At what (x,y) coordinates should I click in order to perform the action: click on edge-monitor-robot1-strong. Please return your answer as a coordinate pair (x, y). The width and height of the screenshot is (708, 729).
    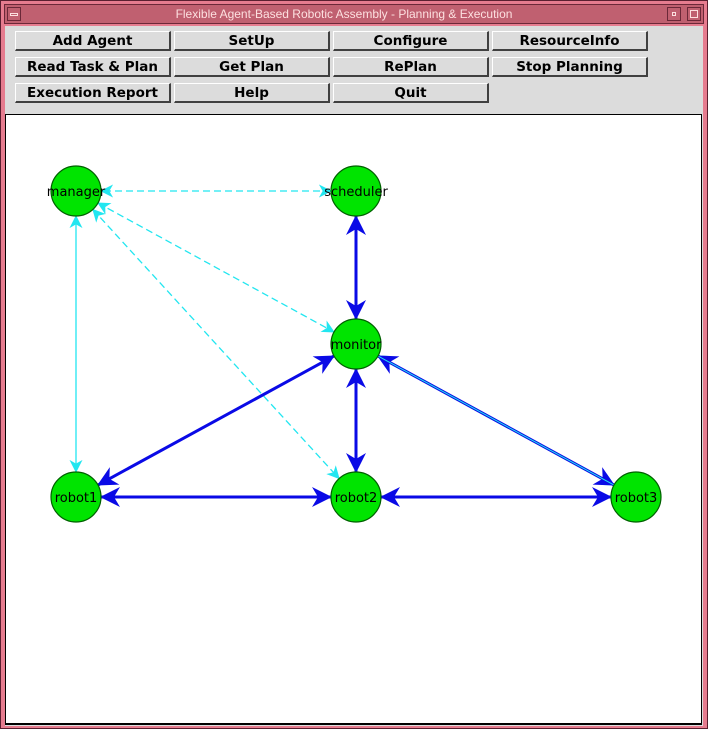
    Looking at the image, I should click on (216, 420).